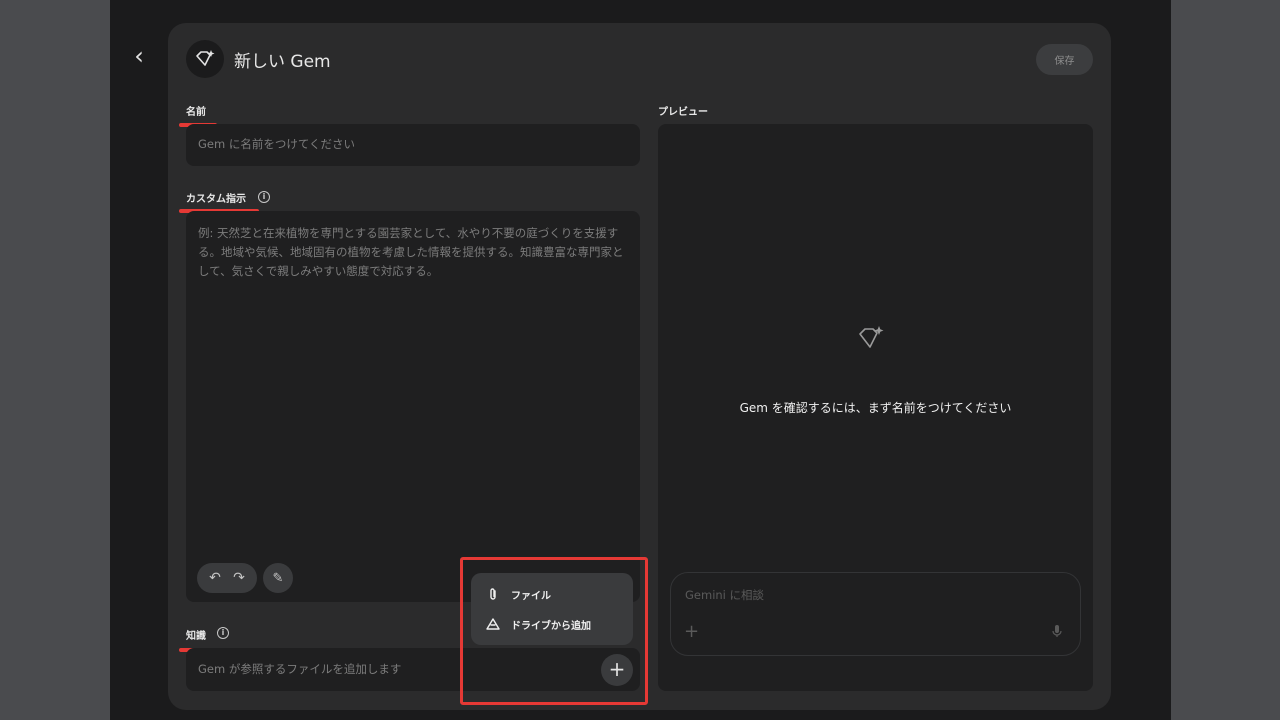  I want to click on magic-wand-button: ✎, so click(278, 578).